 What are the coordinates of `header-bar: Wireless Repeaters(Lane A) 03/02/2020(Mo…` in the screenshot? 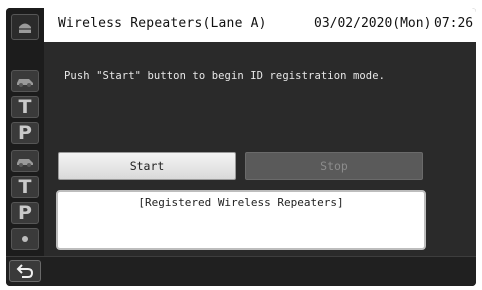 It's located at (260, 25).